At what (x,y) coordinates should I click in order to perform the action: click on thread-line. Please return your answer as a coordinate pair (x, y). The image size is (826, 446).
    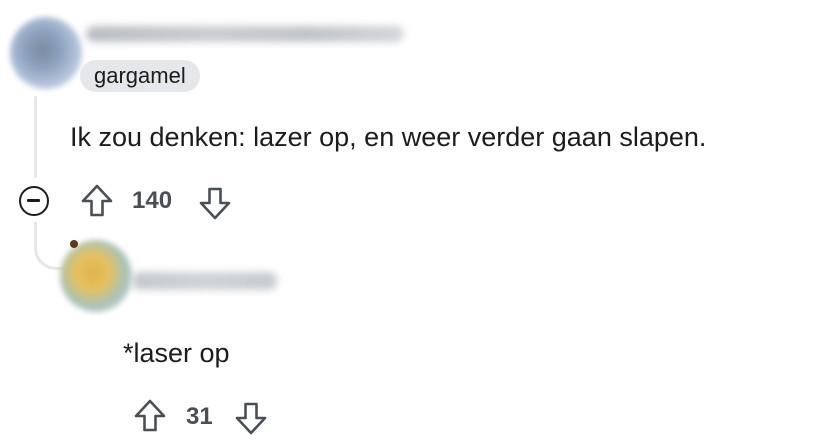
    Looking at the image, I should click on (35, 137).